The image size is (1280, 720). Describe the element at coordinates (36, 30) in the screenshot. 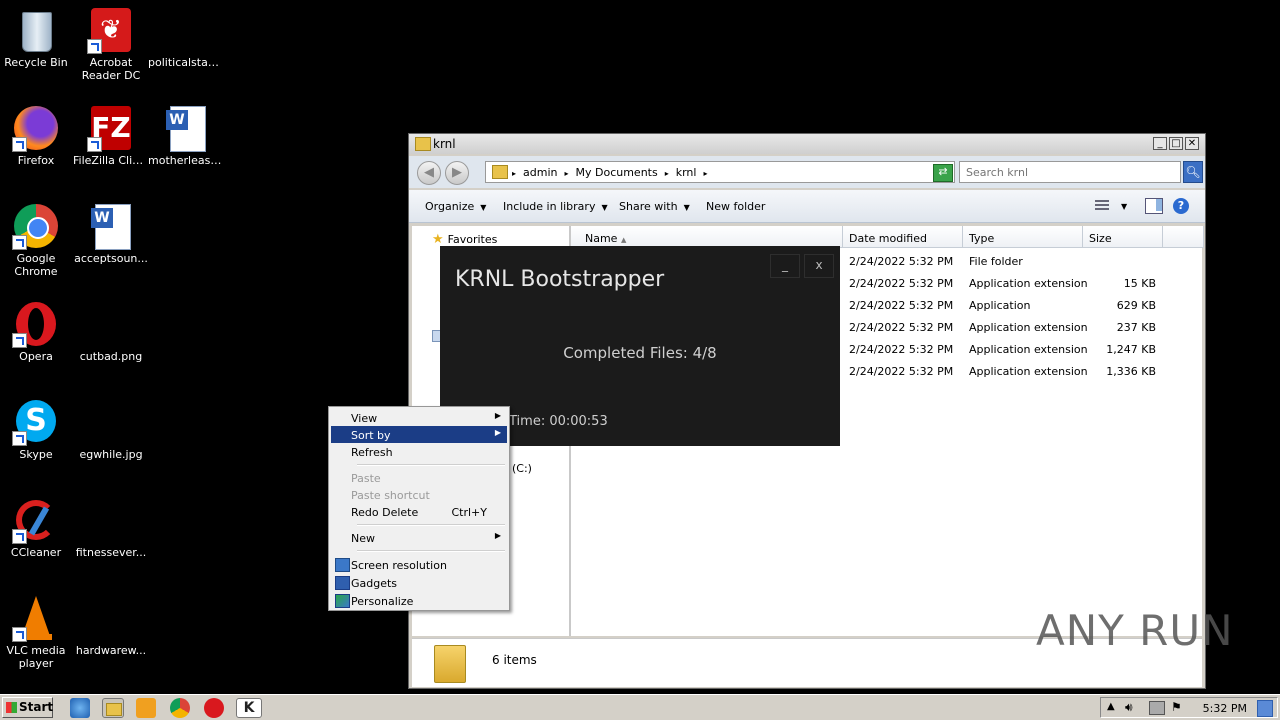

I see `recycle-bin-icon` at that location.